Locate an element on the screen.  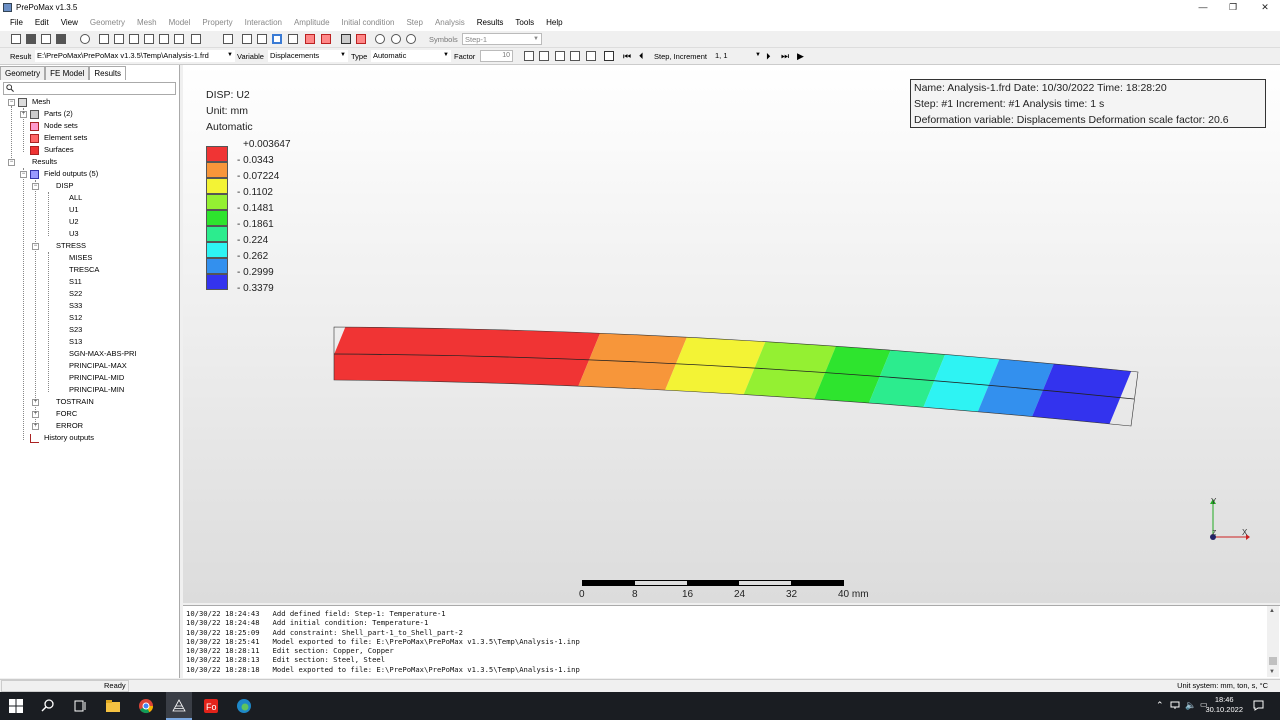
view-left-icon is located at coordinates (164, 39).